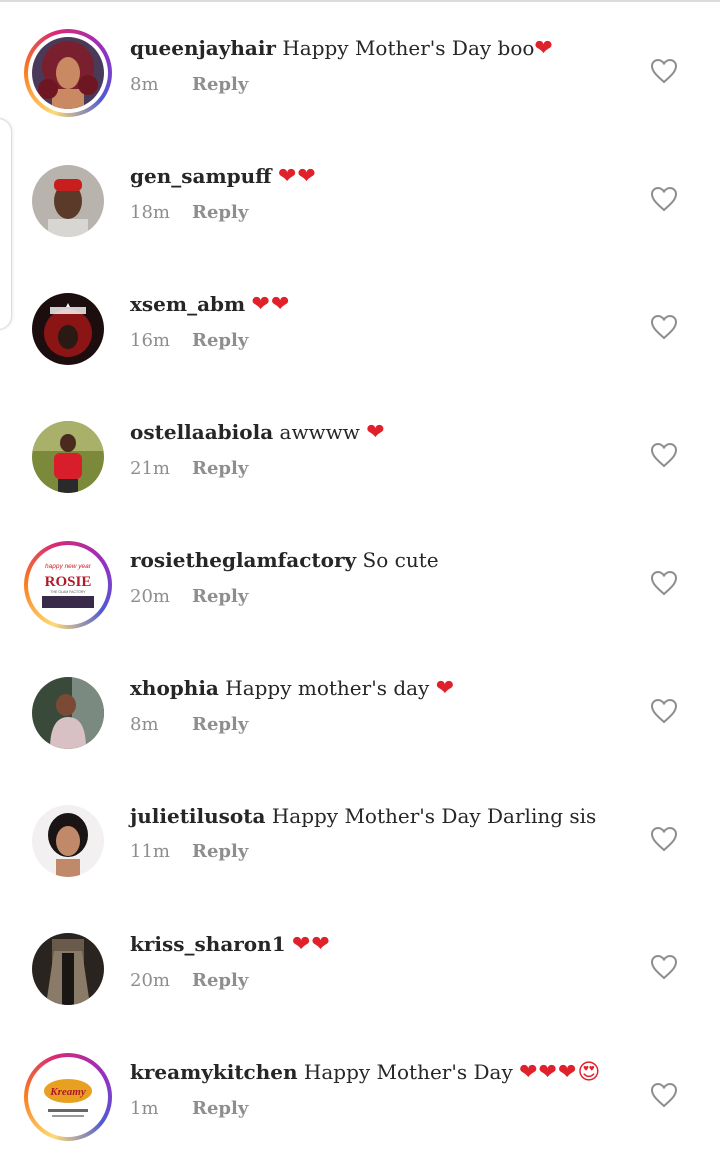 This screenshot has width=720, height=1154. I want to click on comment-text: Happy mother's day, so click(327, 688).